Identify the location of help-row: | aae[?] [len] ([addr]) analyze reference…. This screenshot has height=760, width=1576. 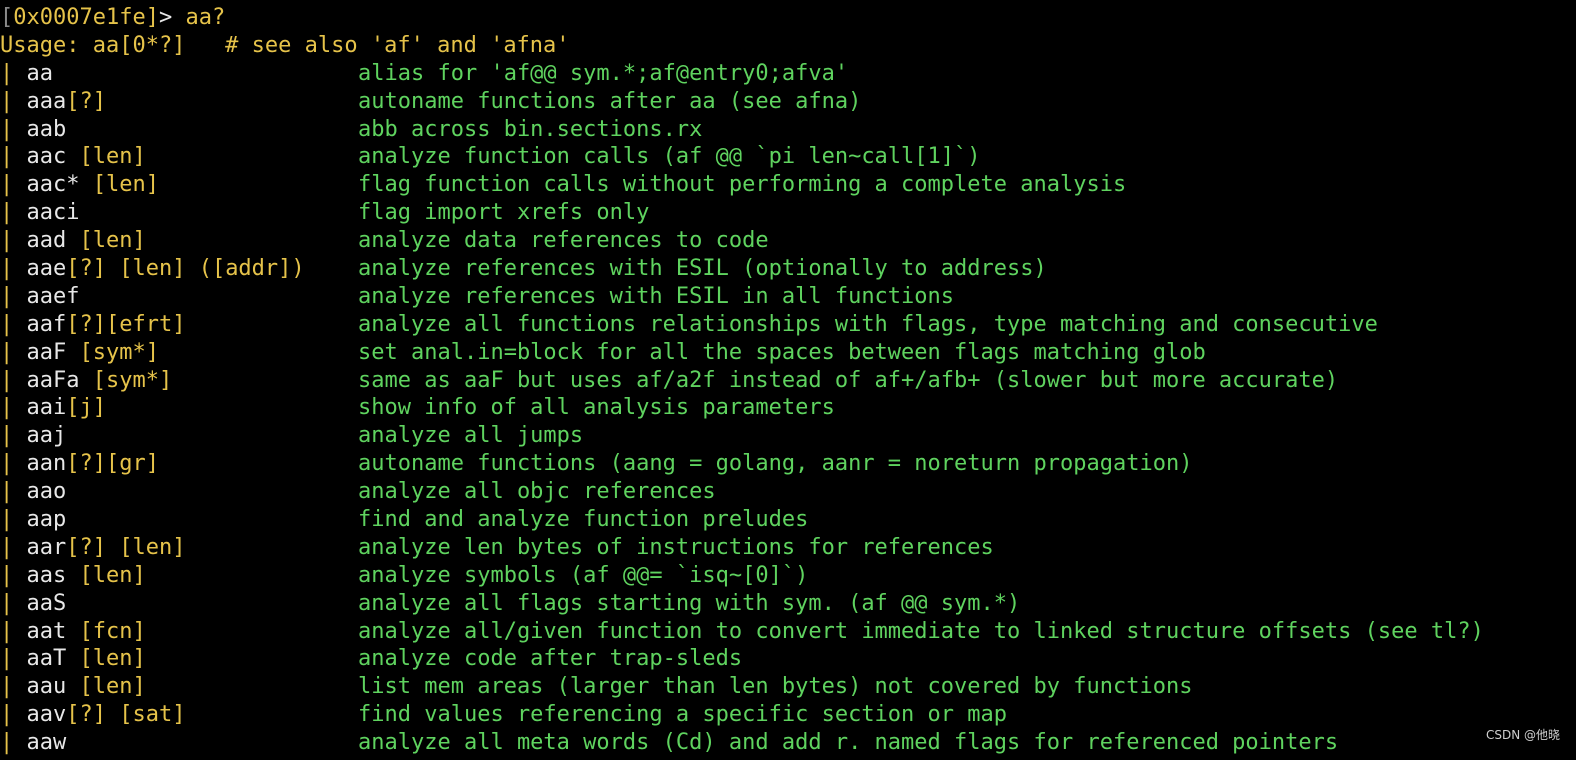
(788, 269).